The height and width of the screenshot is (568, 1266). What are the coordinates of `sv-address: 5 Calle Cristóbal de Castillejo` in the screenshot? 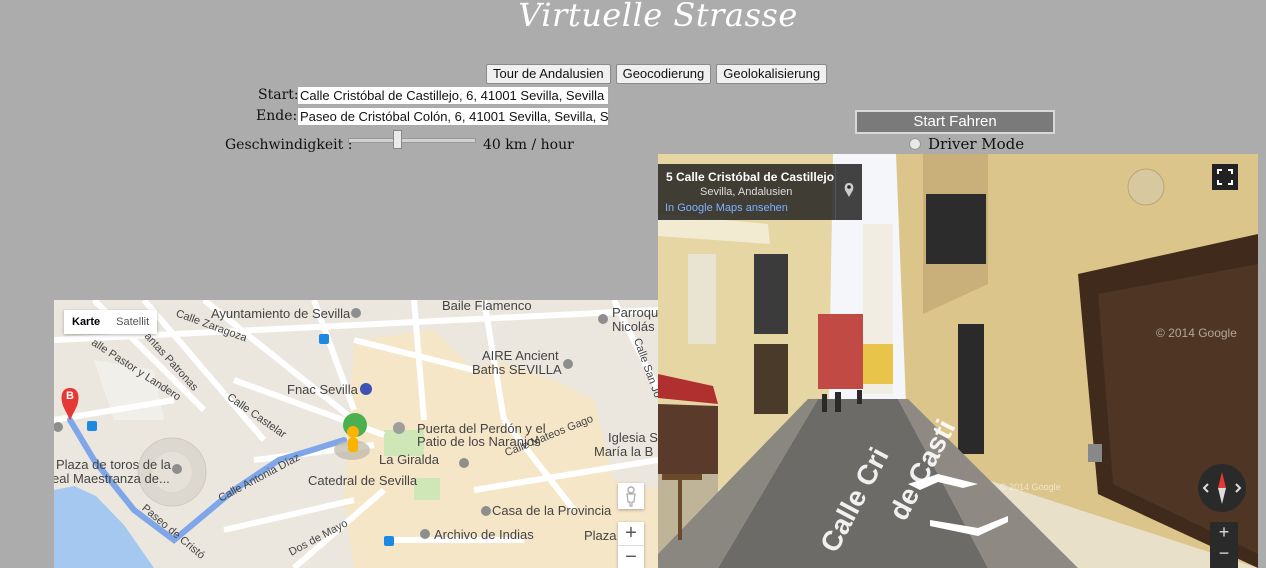 It's located at (750, 177).